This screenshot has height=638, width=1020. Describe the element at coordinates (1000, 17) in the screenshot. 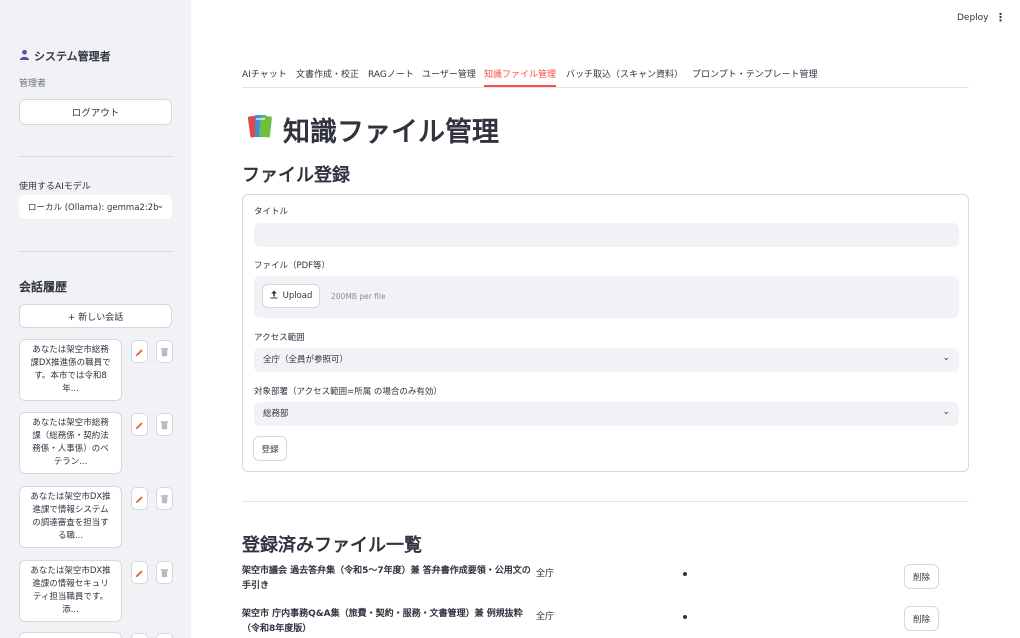

I see `kebab-menu-icon: ⋮` at that location.